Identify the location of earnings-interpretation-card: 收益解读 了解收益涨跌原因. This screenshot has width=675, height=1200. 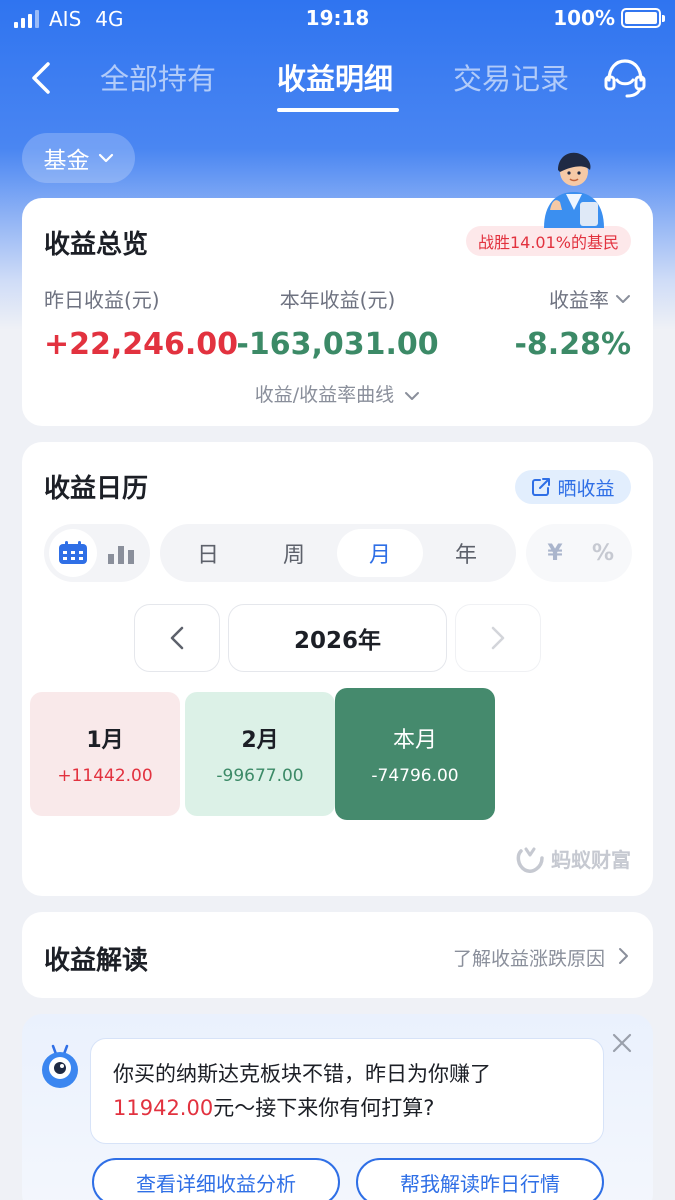
(337, 955).